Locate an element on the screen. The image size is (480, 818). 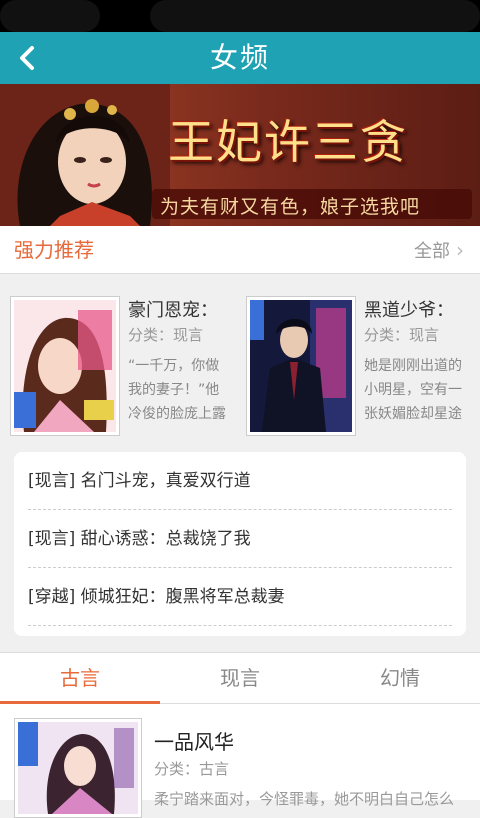
book-title: 黑道少爷： is located at coordinates (409, 310).